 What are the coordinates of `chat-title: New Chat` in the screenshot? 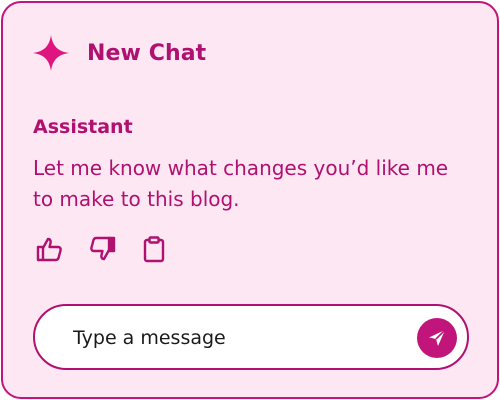 It's located at (147, 53).